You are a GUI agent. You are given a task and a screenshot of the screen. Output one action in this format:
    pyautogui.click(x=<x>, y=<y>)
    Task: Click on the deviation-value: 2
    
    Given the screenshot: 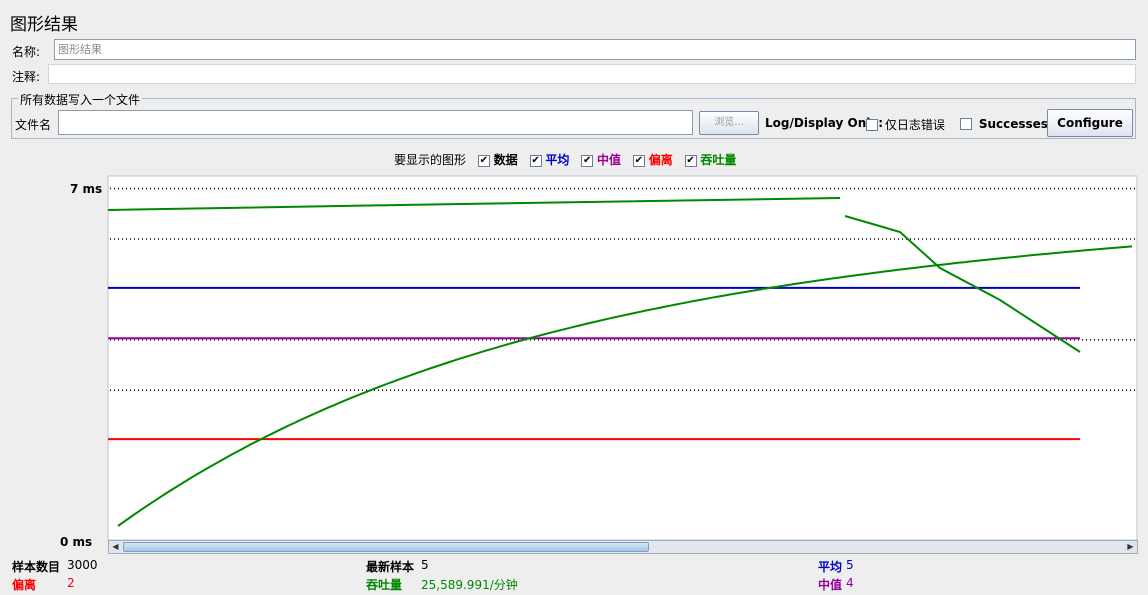 What is the action you would take?
    pyautogui.click(x=71, y=583)
    